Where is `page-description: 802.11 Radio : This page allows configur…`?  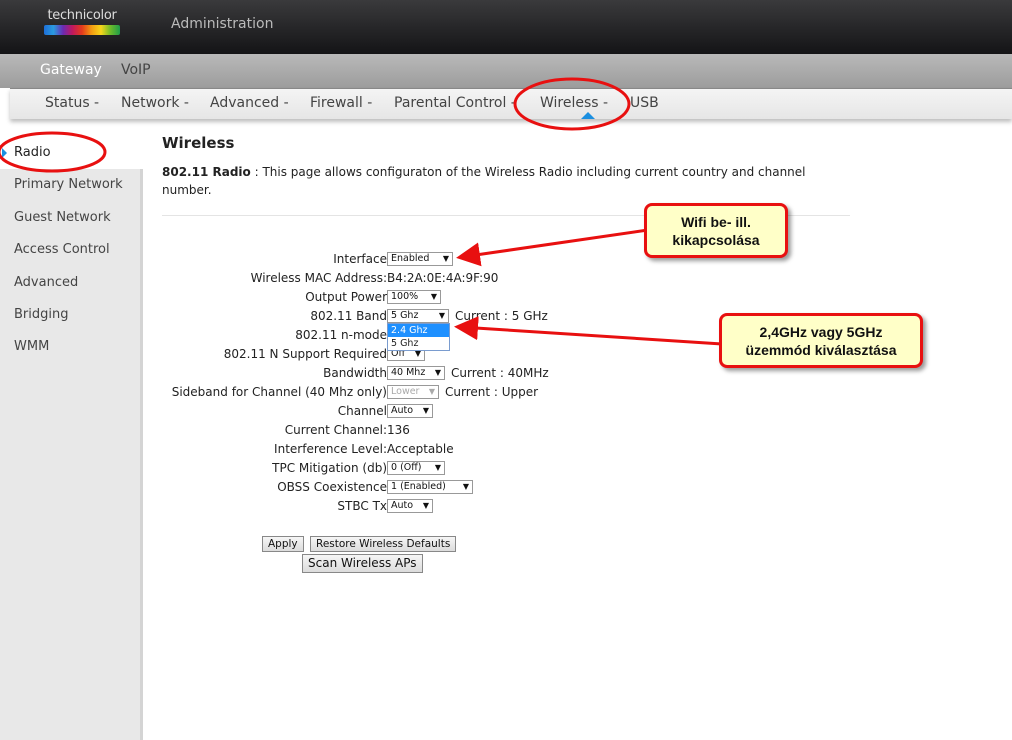 page-description: 802.11 Radio : This page allows configur… is located at coordinates (484, 181).